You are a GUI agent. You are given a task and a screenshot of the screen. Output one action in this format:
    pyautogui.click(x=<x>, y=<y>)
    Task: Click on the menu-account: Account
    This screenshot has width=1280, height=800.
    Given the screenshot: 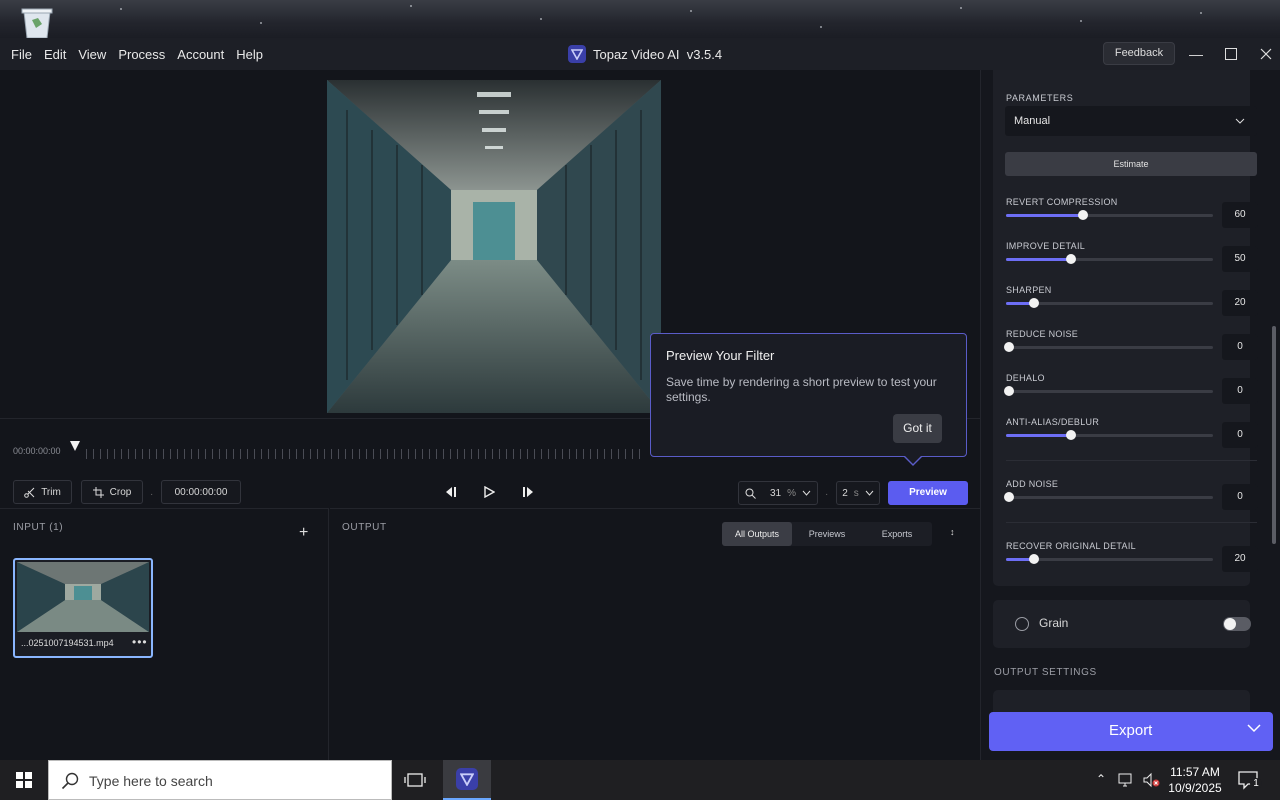 What is the action you would take?
    pyautogui.click(x=200, y=54)
    